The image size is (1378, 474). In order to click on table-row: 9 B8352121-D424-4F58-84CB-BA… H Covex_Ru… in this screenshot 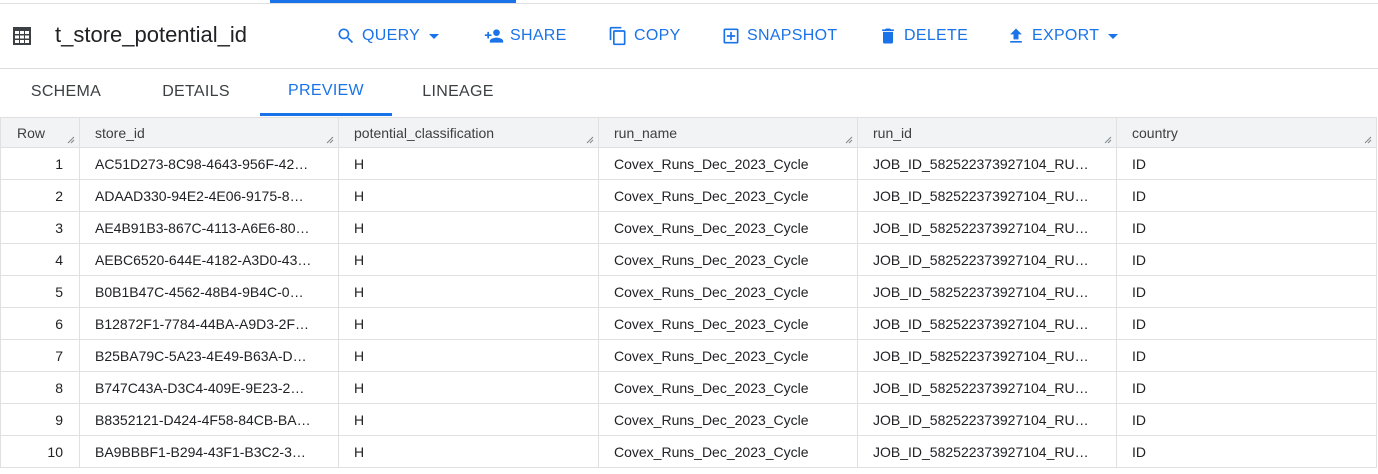, I will do `click(688, 419)`.